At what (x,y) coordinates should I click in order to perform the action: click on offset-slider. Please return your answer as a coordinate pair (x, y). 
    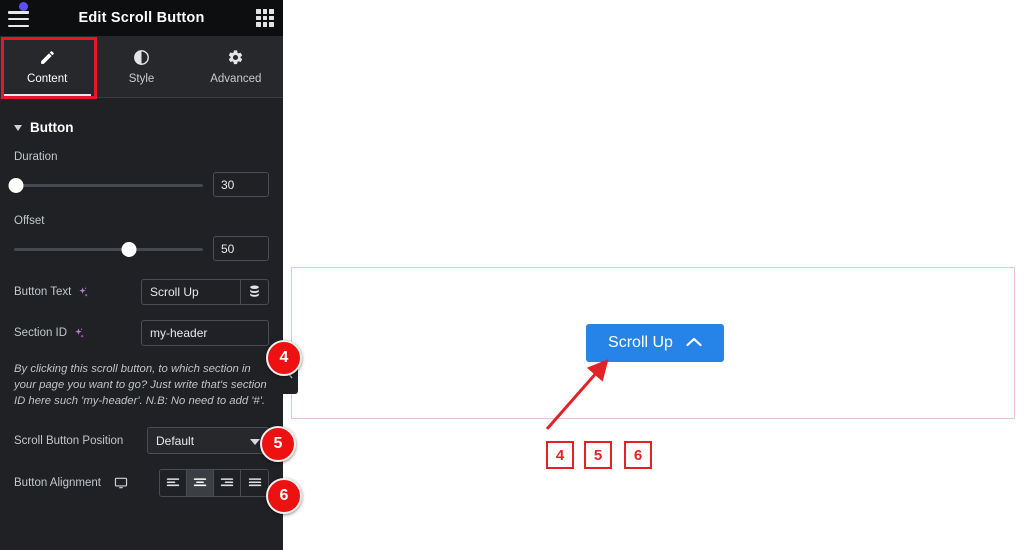
    Looking at the image, I should click on (108, 249).